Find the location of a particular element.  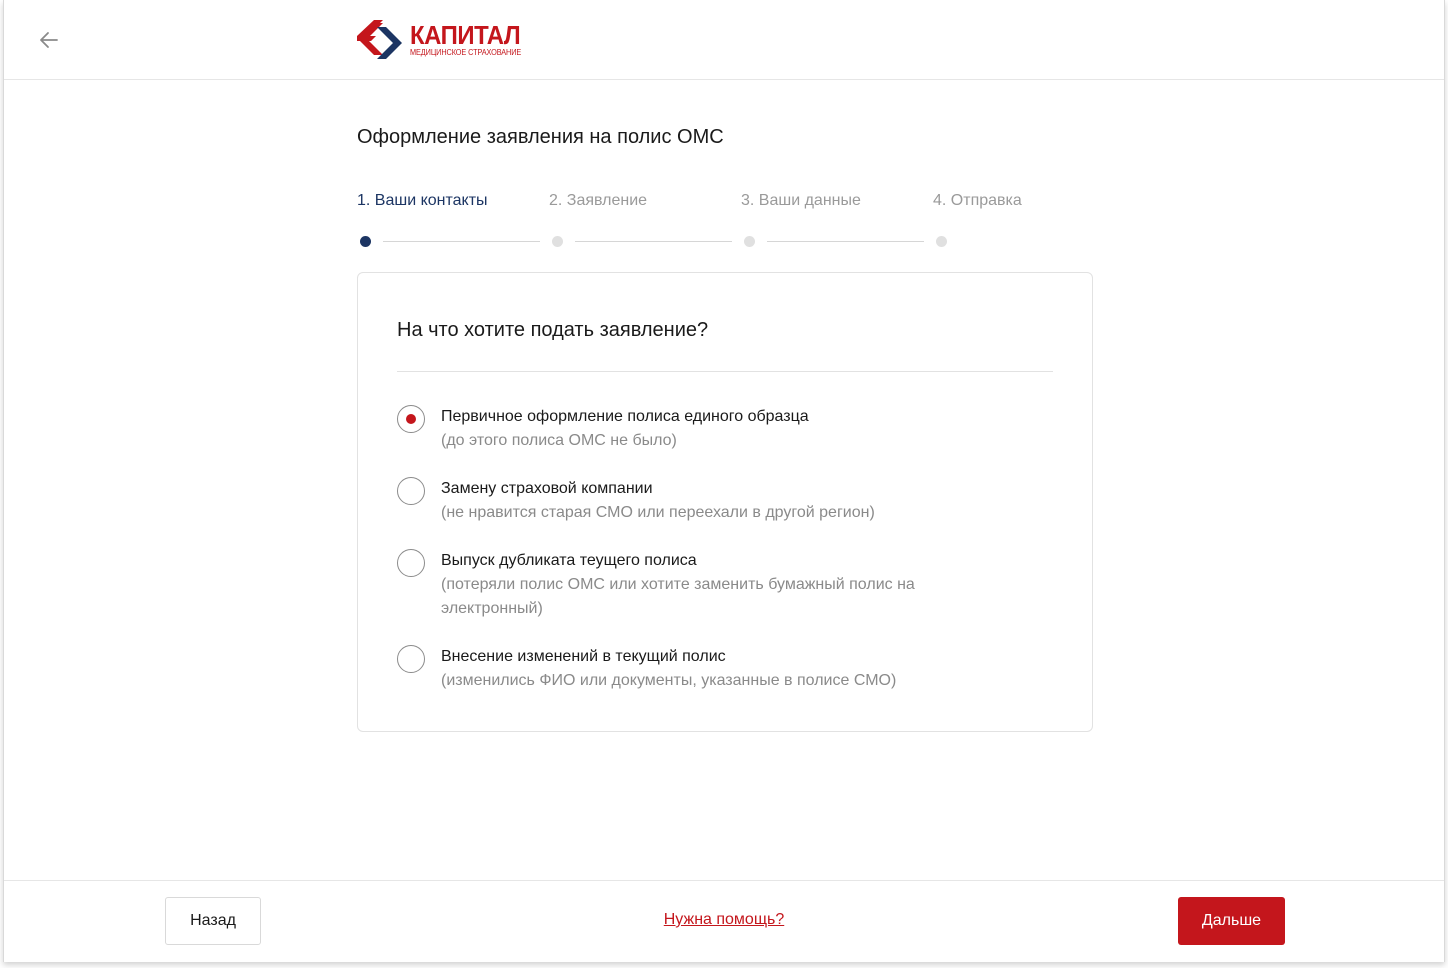

step-label: 4. Отправка is located at coordinates (977, 200).